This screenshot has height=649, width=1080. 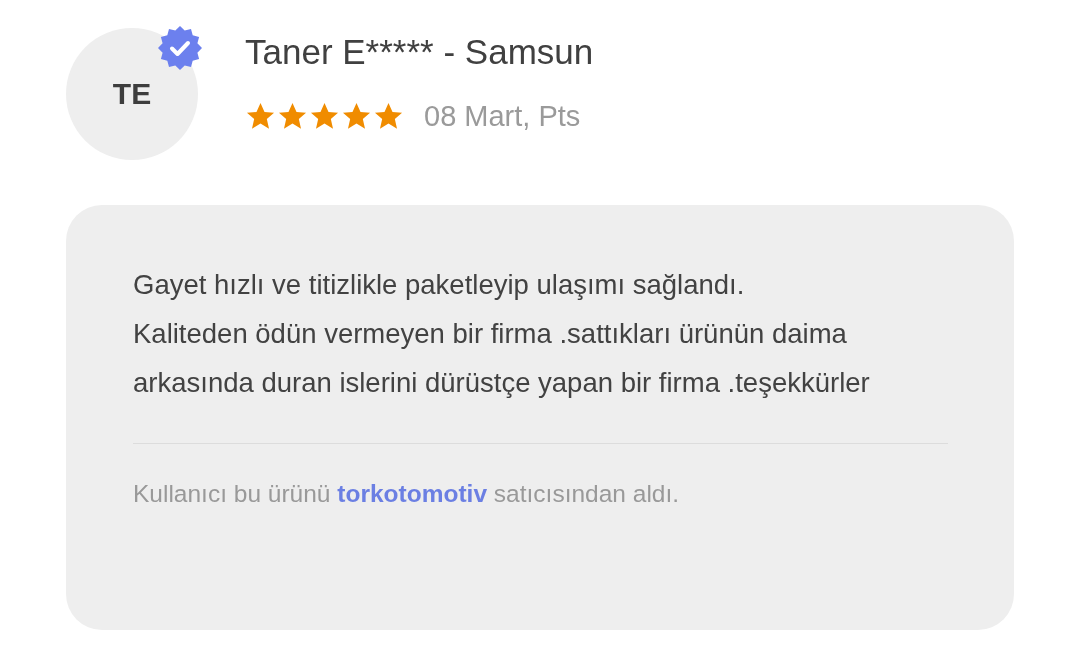 What do you see at coordinates (412, 493) in the screenshot?
I see `seller-link: torkotomotiv` at bounding box center [412, 493].